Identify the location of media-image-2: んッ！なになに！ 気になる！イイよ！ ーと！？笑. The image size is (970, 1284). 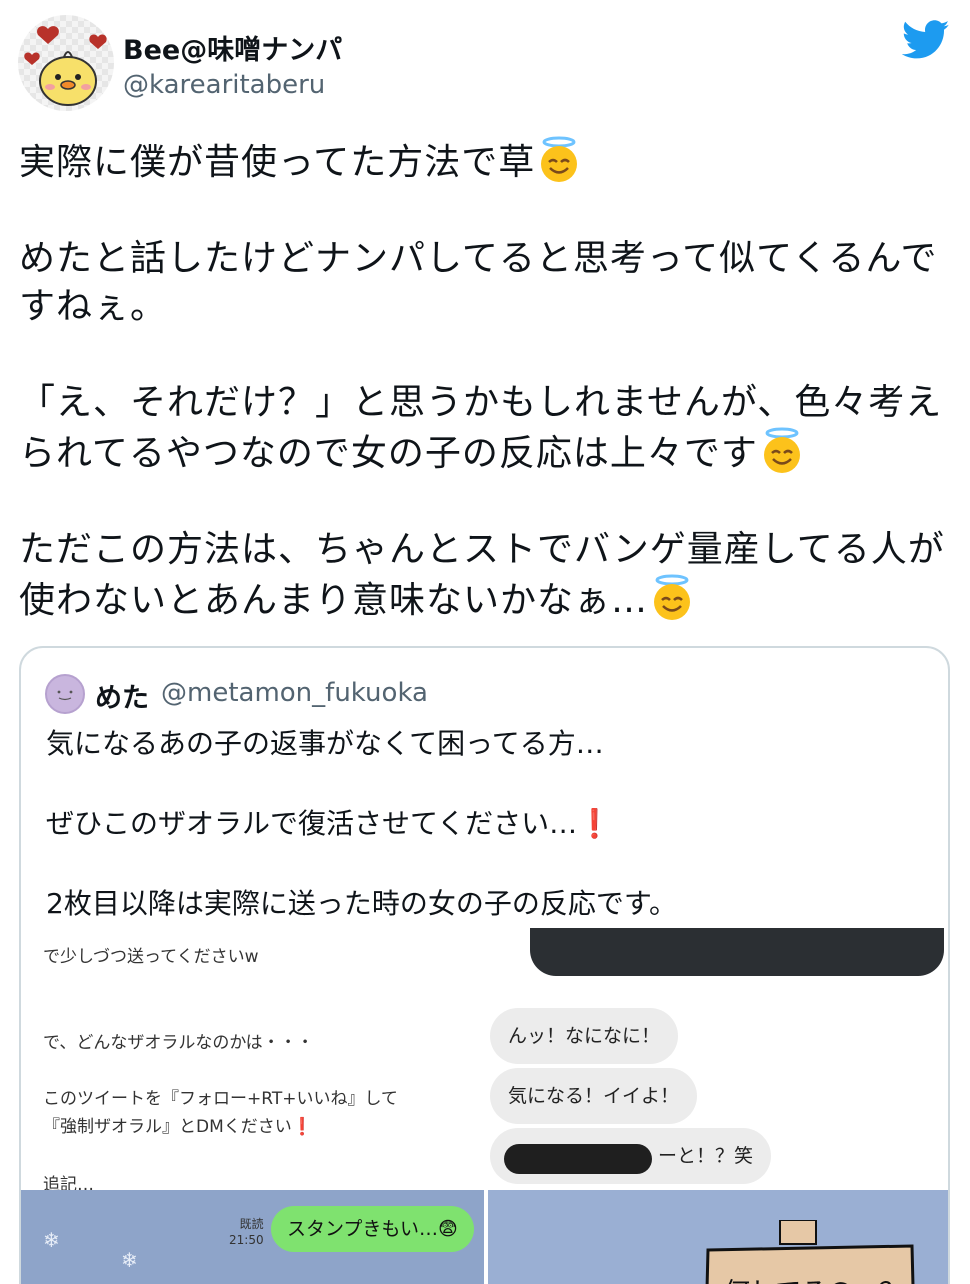
(718, 1061).